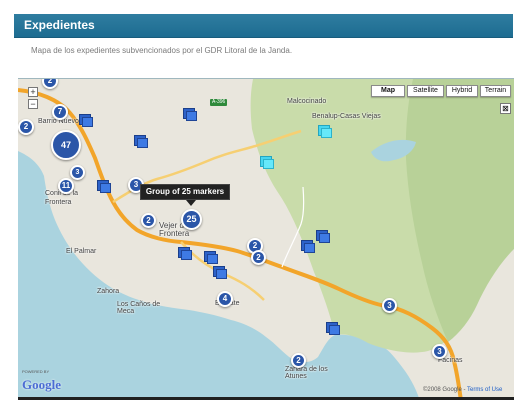  What do you see at coordinates (59, 25) in the screenshot?
I see `page-title: Expedientes` at bounding box center [59, 25].